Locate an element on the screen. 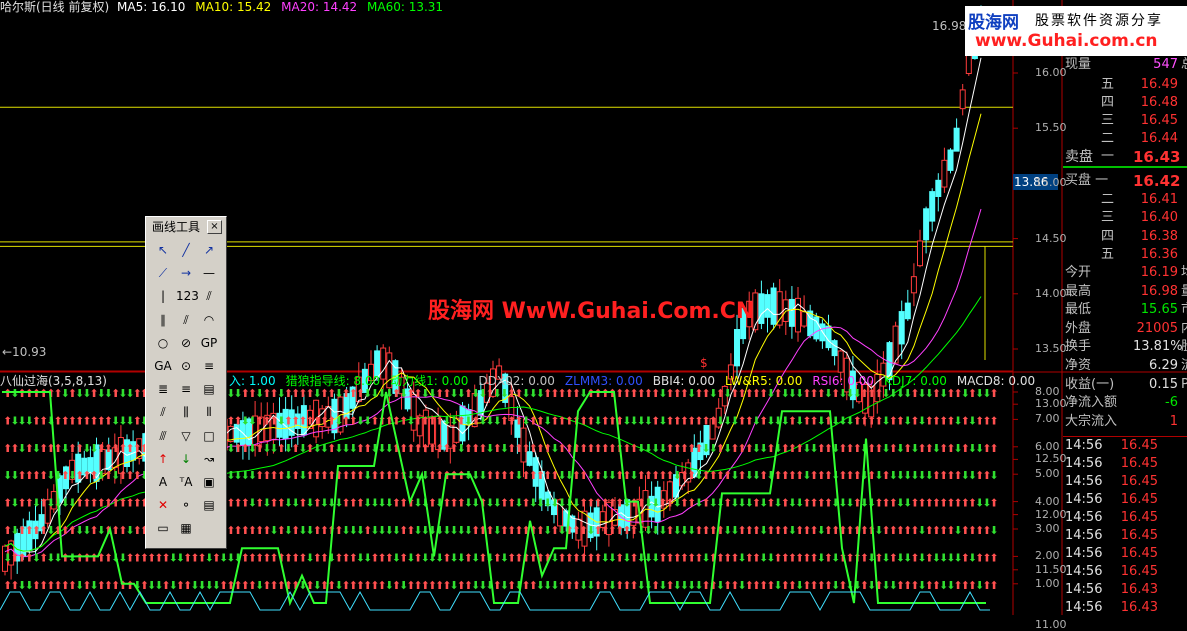  gann-box-tool-icon: ⊙ is located at coordinates (186, 366).